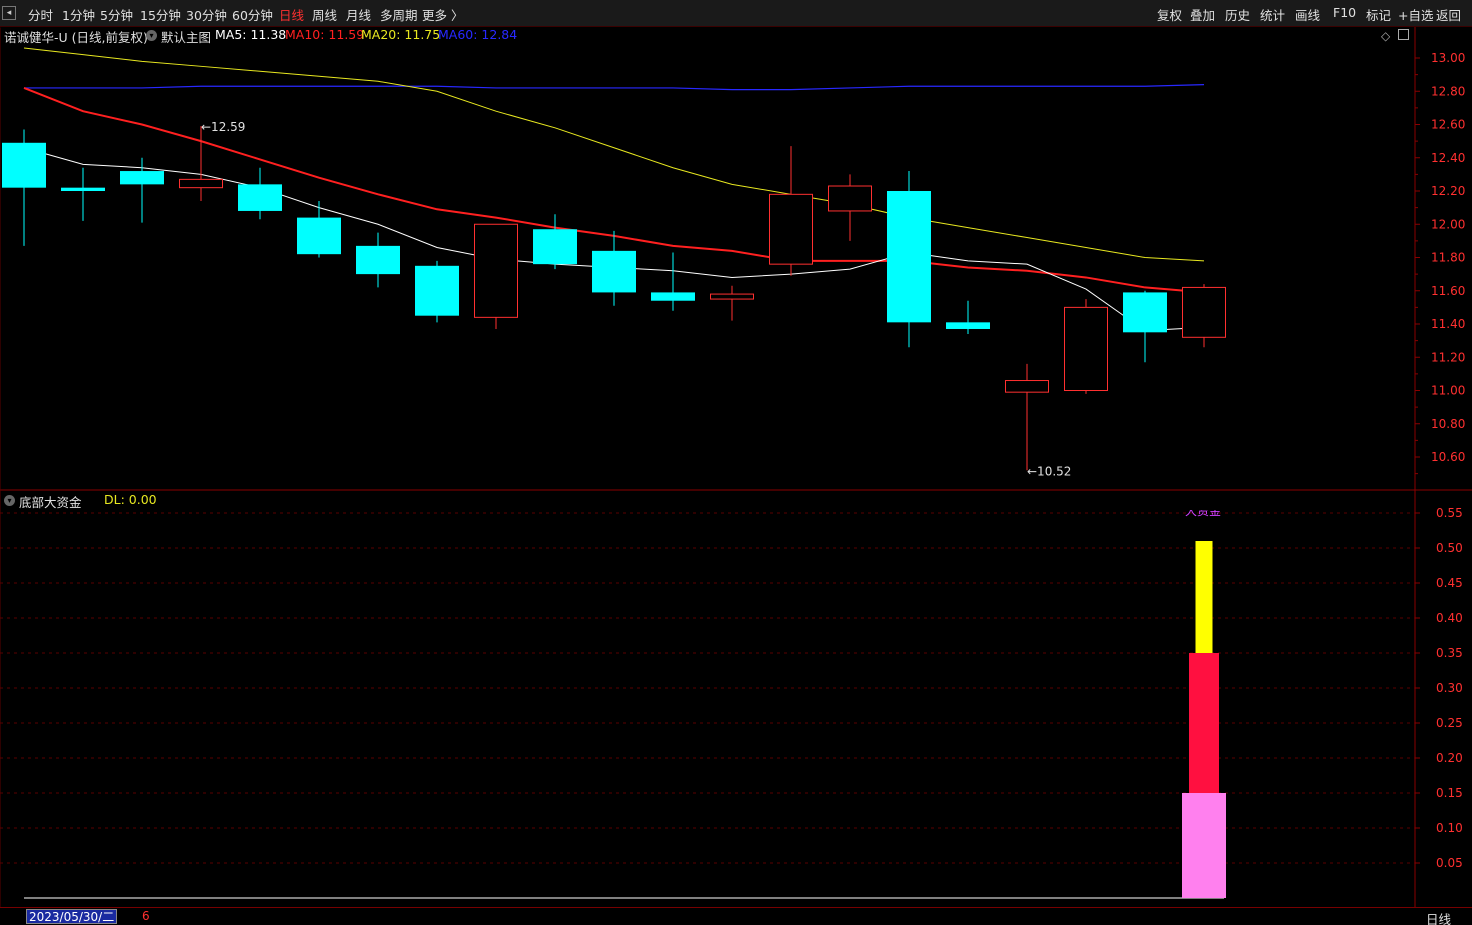 The height and width of the screenshot is (925, 1472). Describe the element at coordinates (223, 127) in the screenshot. I see `high-price-marker: ←12.59` at that location.